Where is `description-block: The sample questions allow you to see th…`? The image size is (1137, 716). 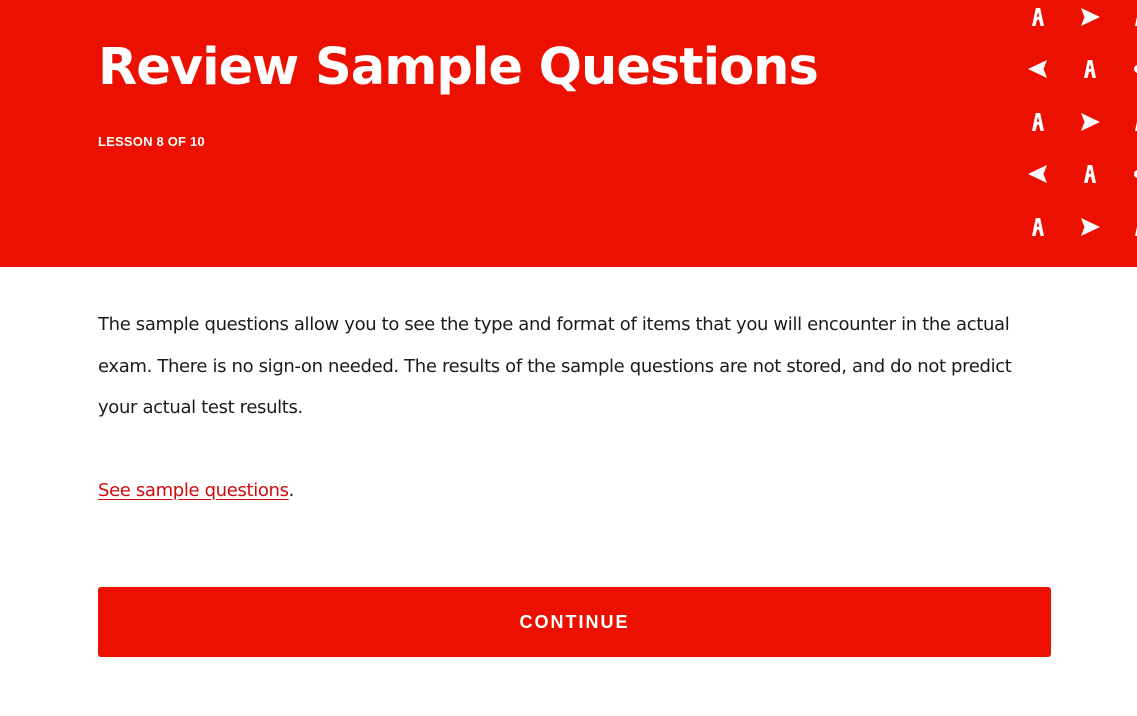 description-block: The sample questions allow you to see th… is located at coordinates (573, 366).